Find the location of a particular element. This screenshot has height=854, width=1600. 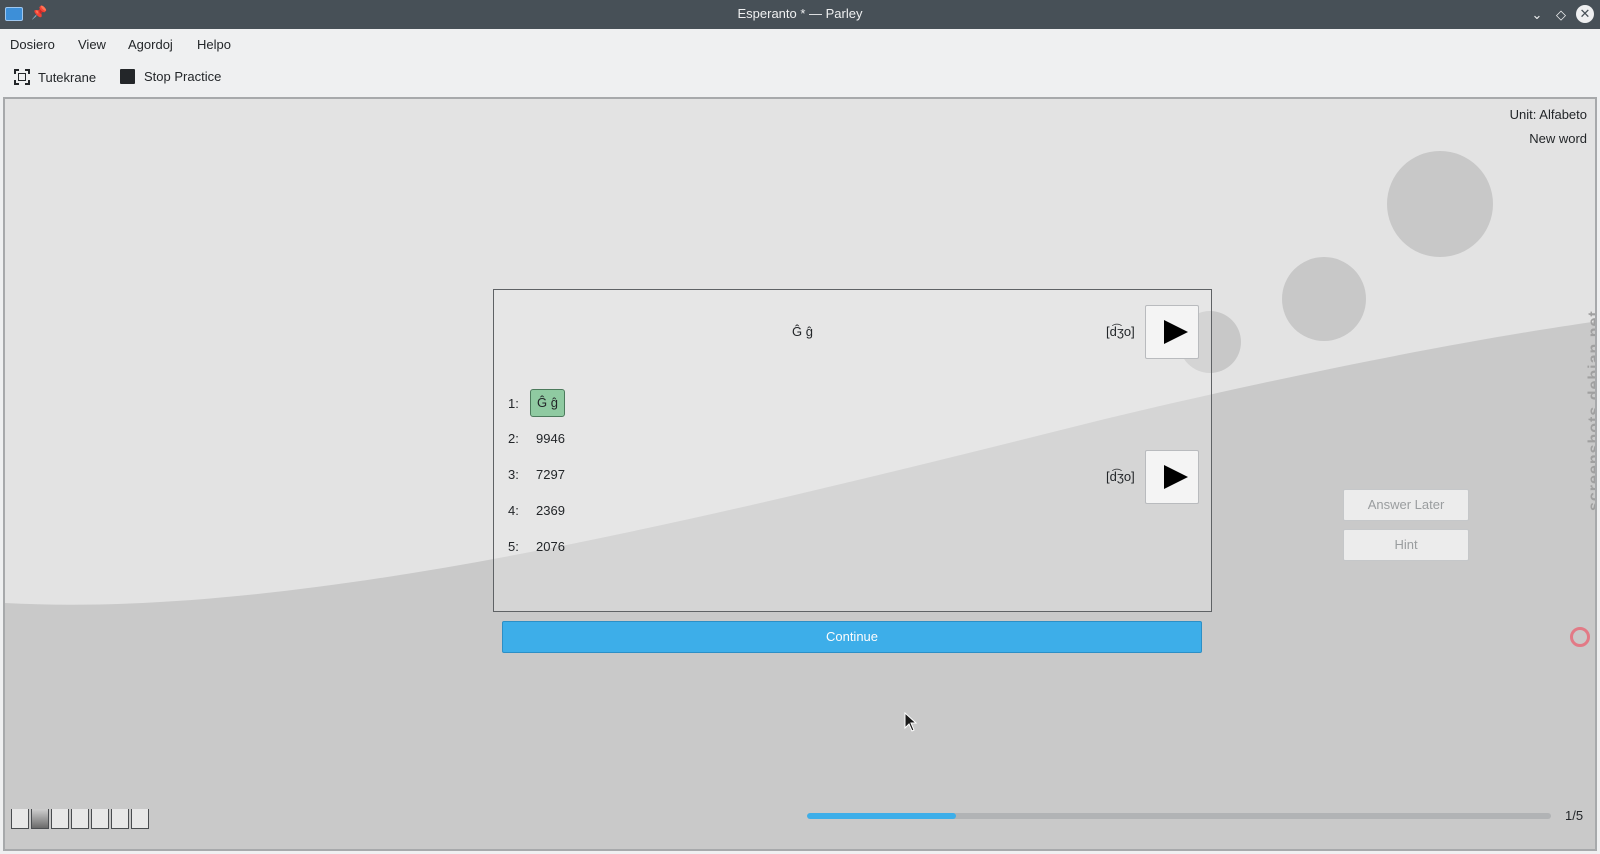

play-answer-button is located at coordinates (1172, 477).